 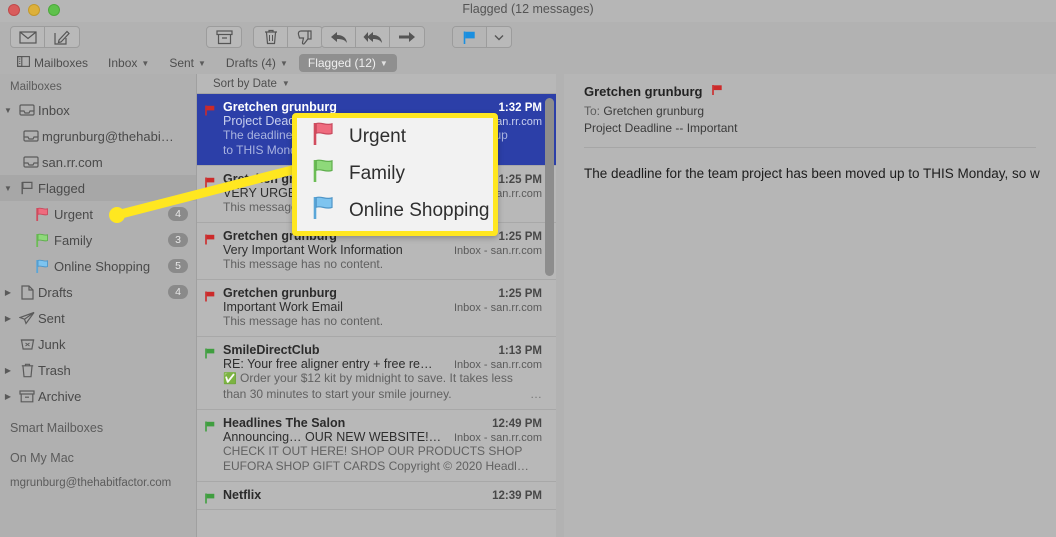 I want to click on sidebar-item-urgent: Urgent 4, so click(x=98, y=214).